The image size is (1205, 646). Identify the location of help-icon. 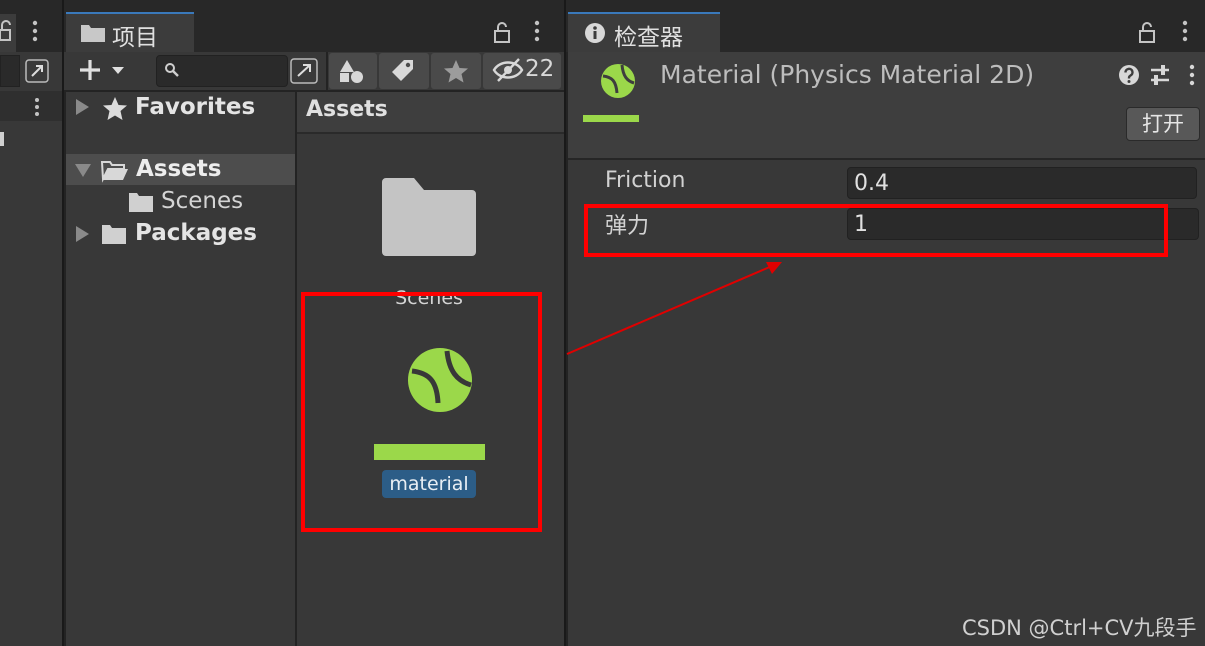
(1129, 75).